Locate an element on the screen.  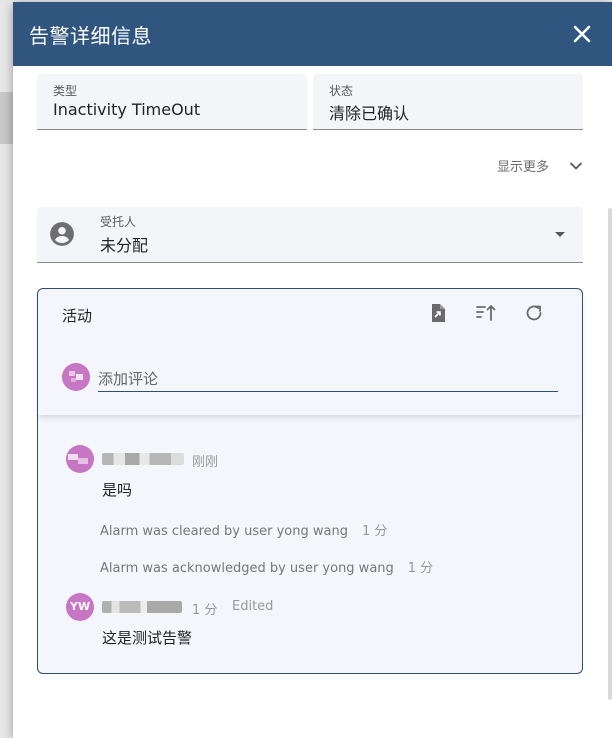
system-message-text: Alarm was acknowledged by user yong wang is located at coordinates (247, 568).